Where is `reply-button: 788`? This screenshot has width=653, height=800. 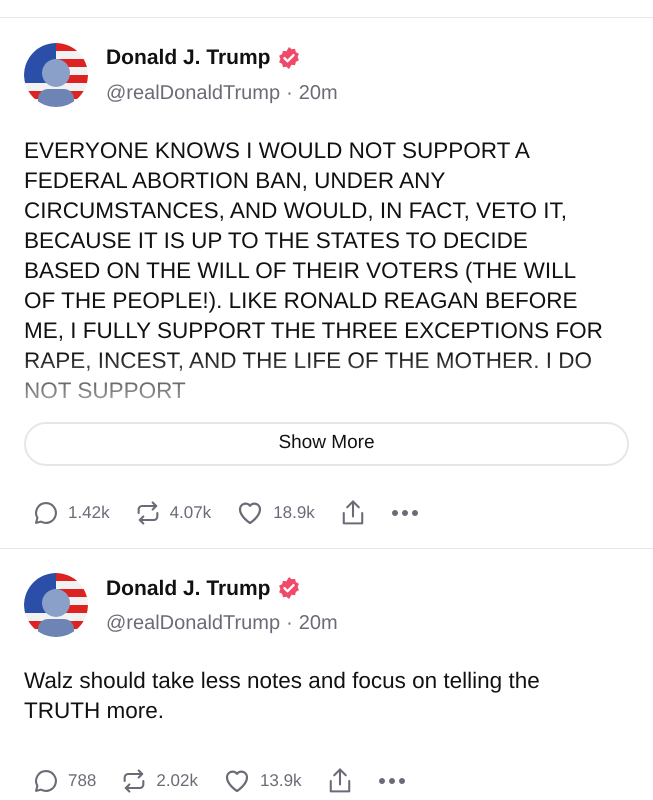
reply-button: 788 is located at coordinates (64, 781).